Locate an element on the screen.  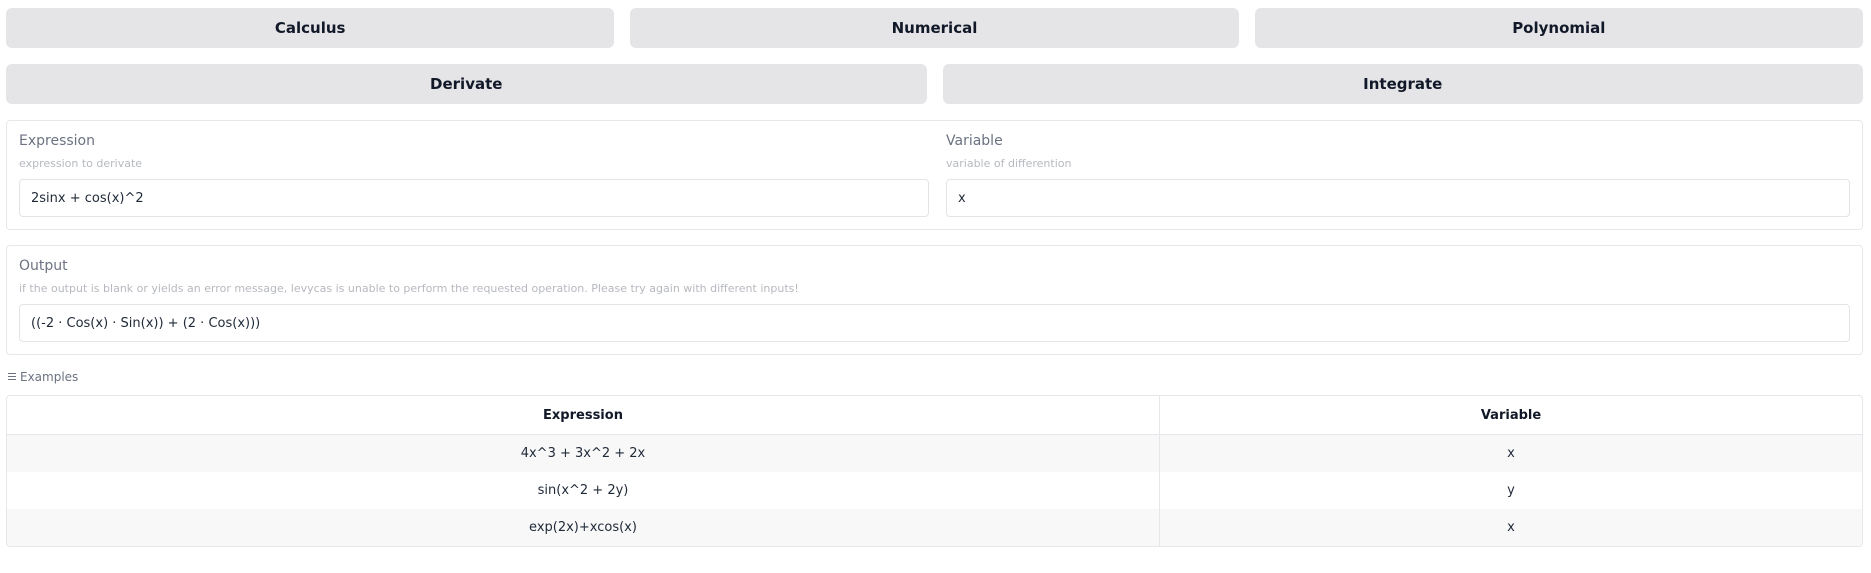
examples-header-row: Expression Variable is located at coordinates (934, 415).